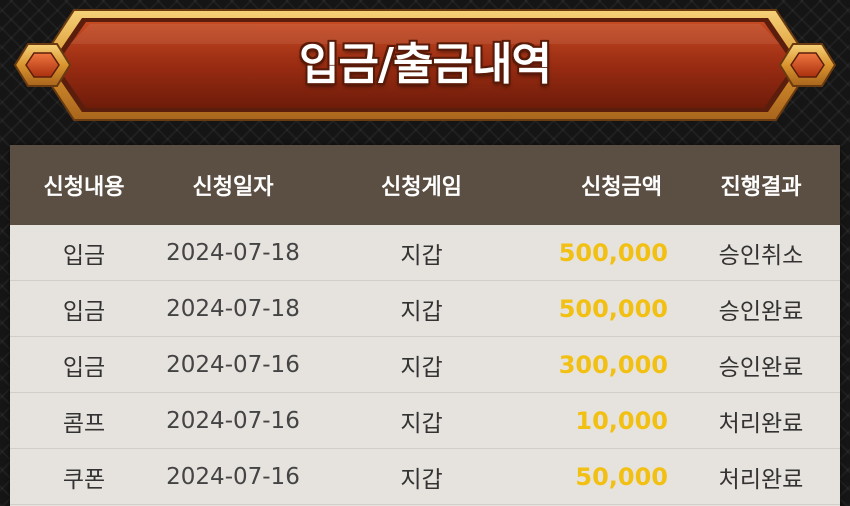 This screenshot has height=506, width=850. What do you see at coordinates (84, 187) in the screenshot?
I see `column-header-type: 신청내용` at bounding box center [84, 187].